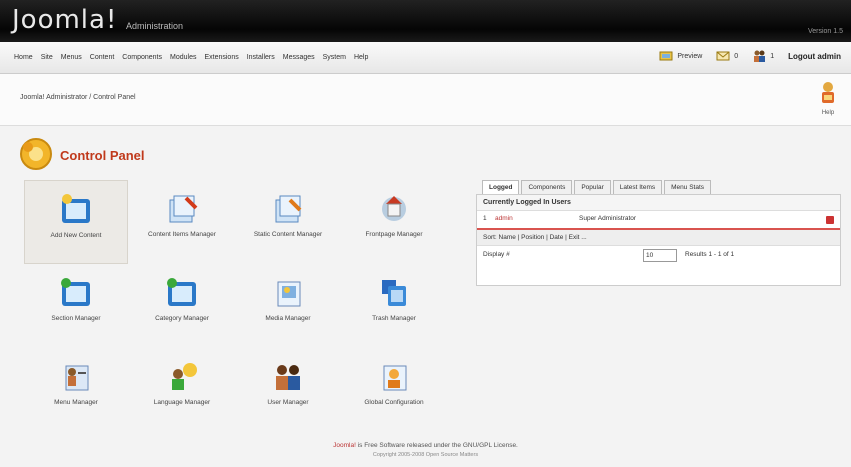  Describe the element at coordinates (361, 57) in the screenshot. I see `menu-item-help: Help` at that location.